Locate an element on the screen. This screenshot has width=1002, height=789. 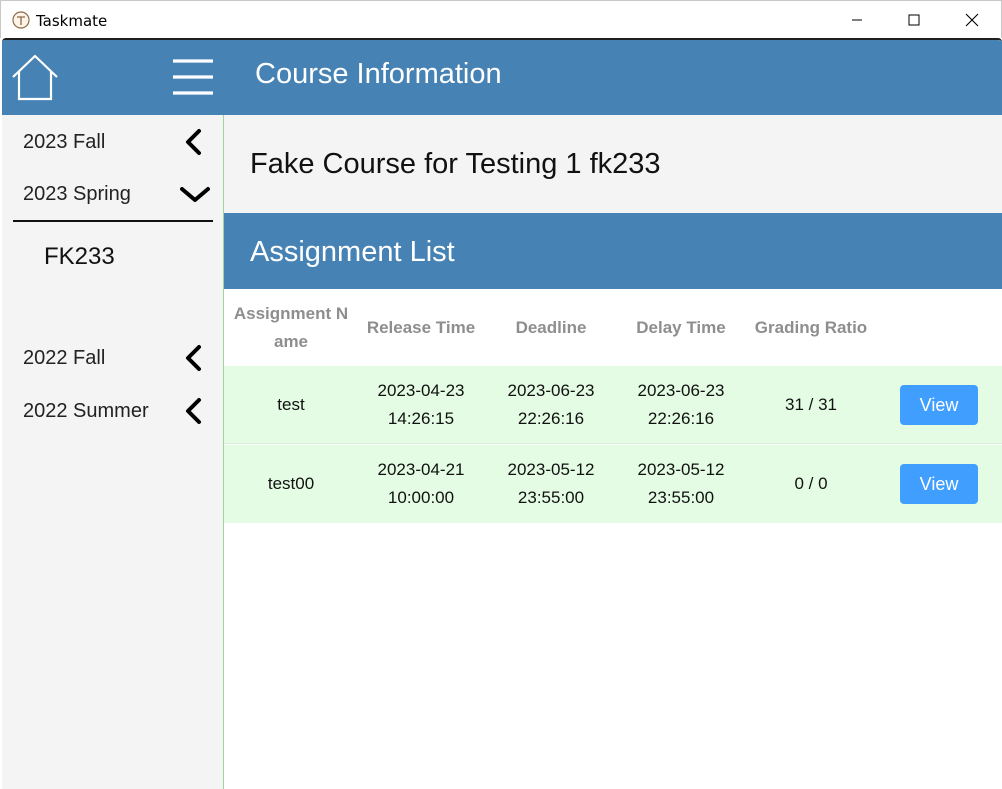
delay-time: 2023-05-12 23:55:00 is located at coordinates (681, 483).